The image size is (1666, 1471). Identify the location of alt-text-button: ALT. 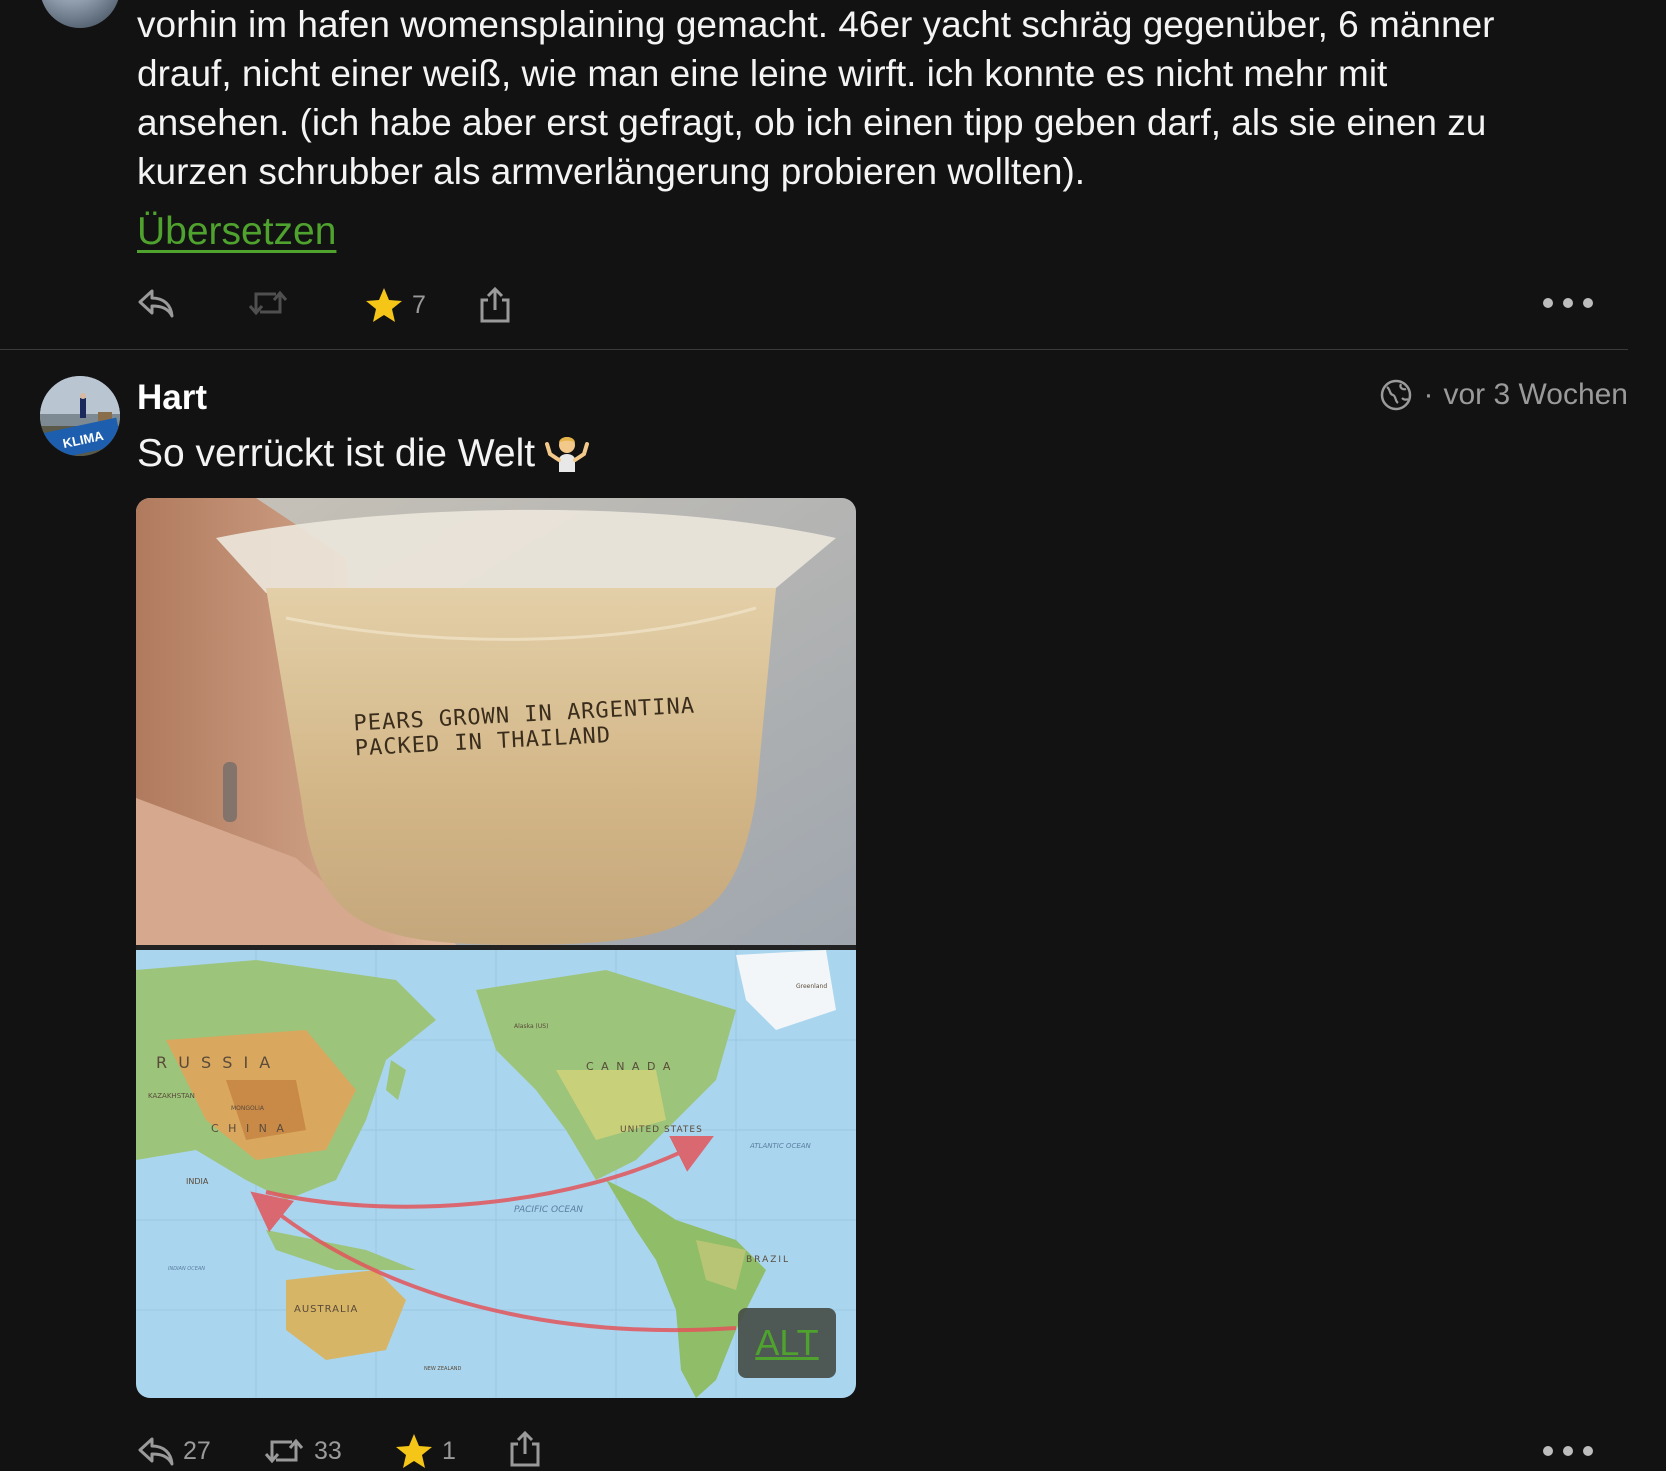
(787, 1343).